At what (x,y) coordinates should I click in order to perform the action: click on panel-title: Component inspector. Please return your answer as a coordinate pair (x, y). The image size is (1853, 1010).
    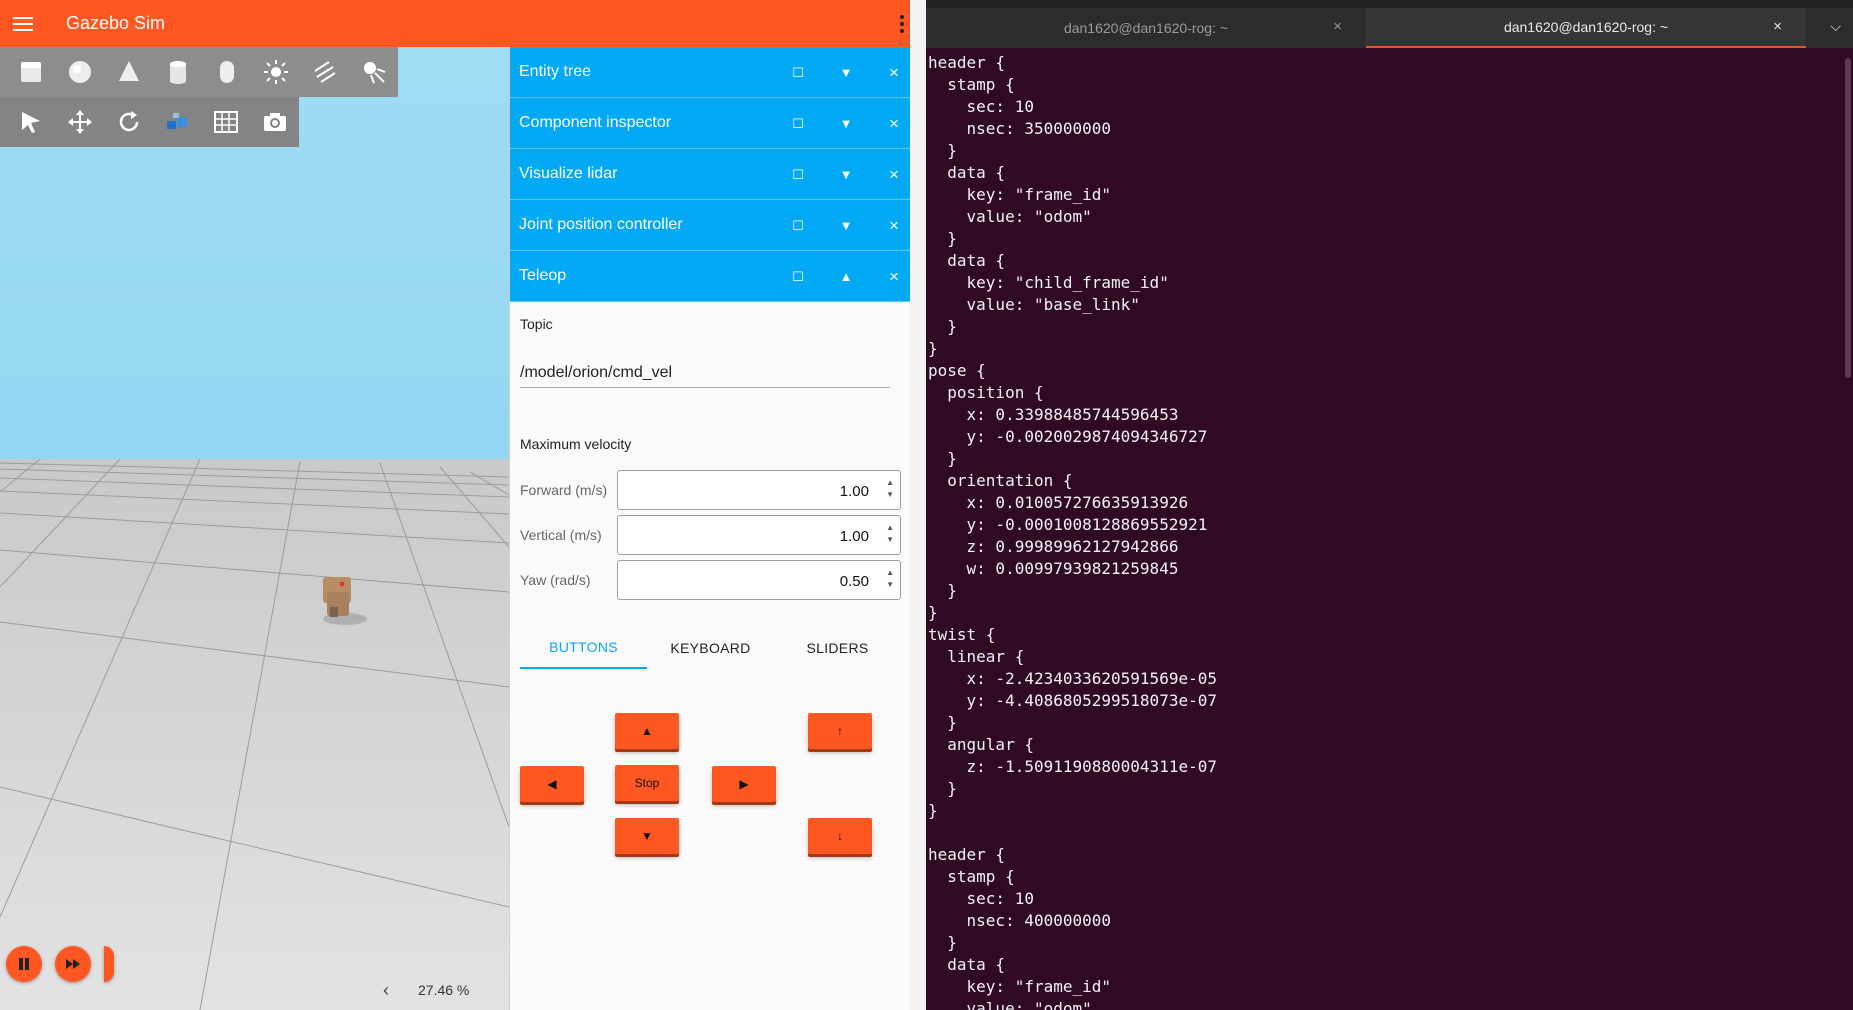
    Looking at the image, I should click on (595, 122).